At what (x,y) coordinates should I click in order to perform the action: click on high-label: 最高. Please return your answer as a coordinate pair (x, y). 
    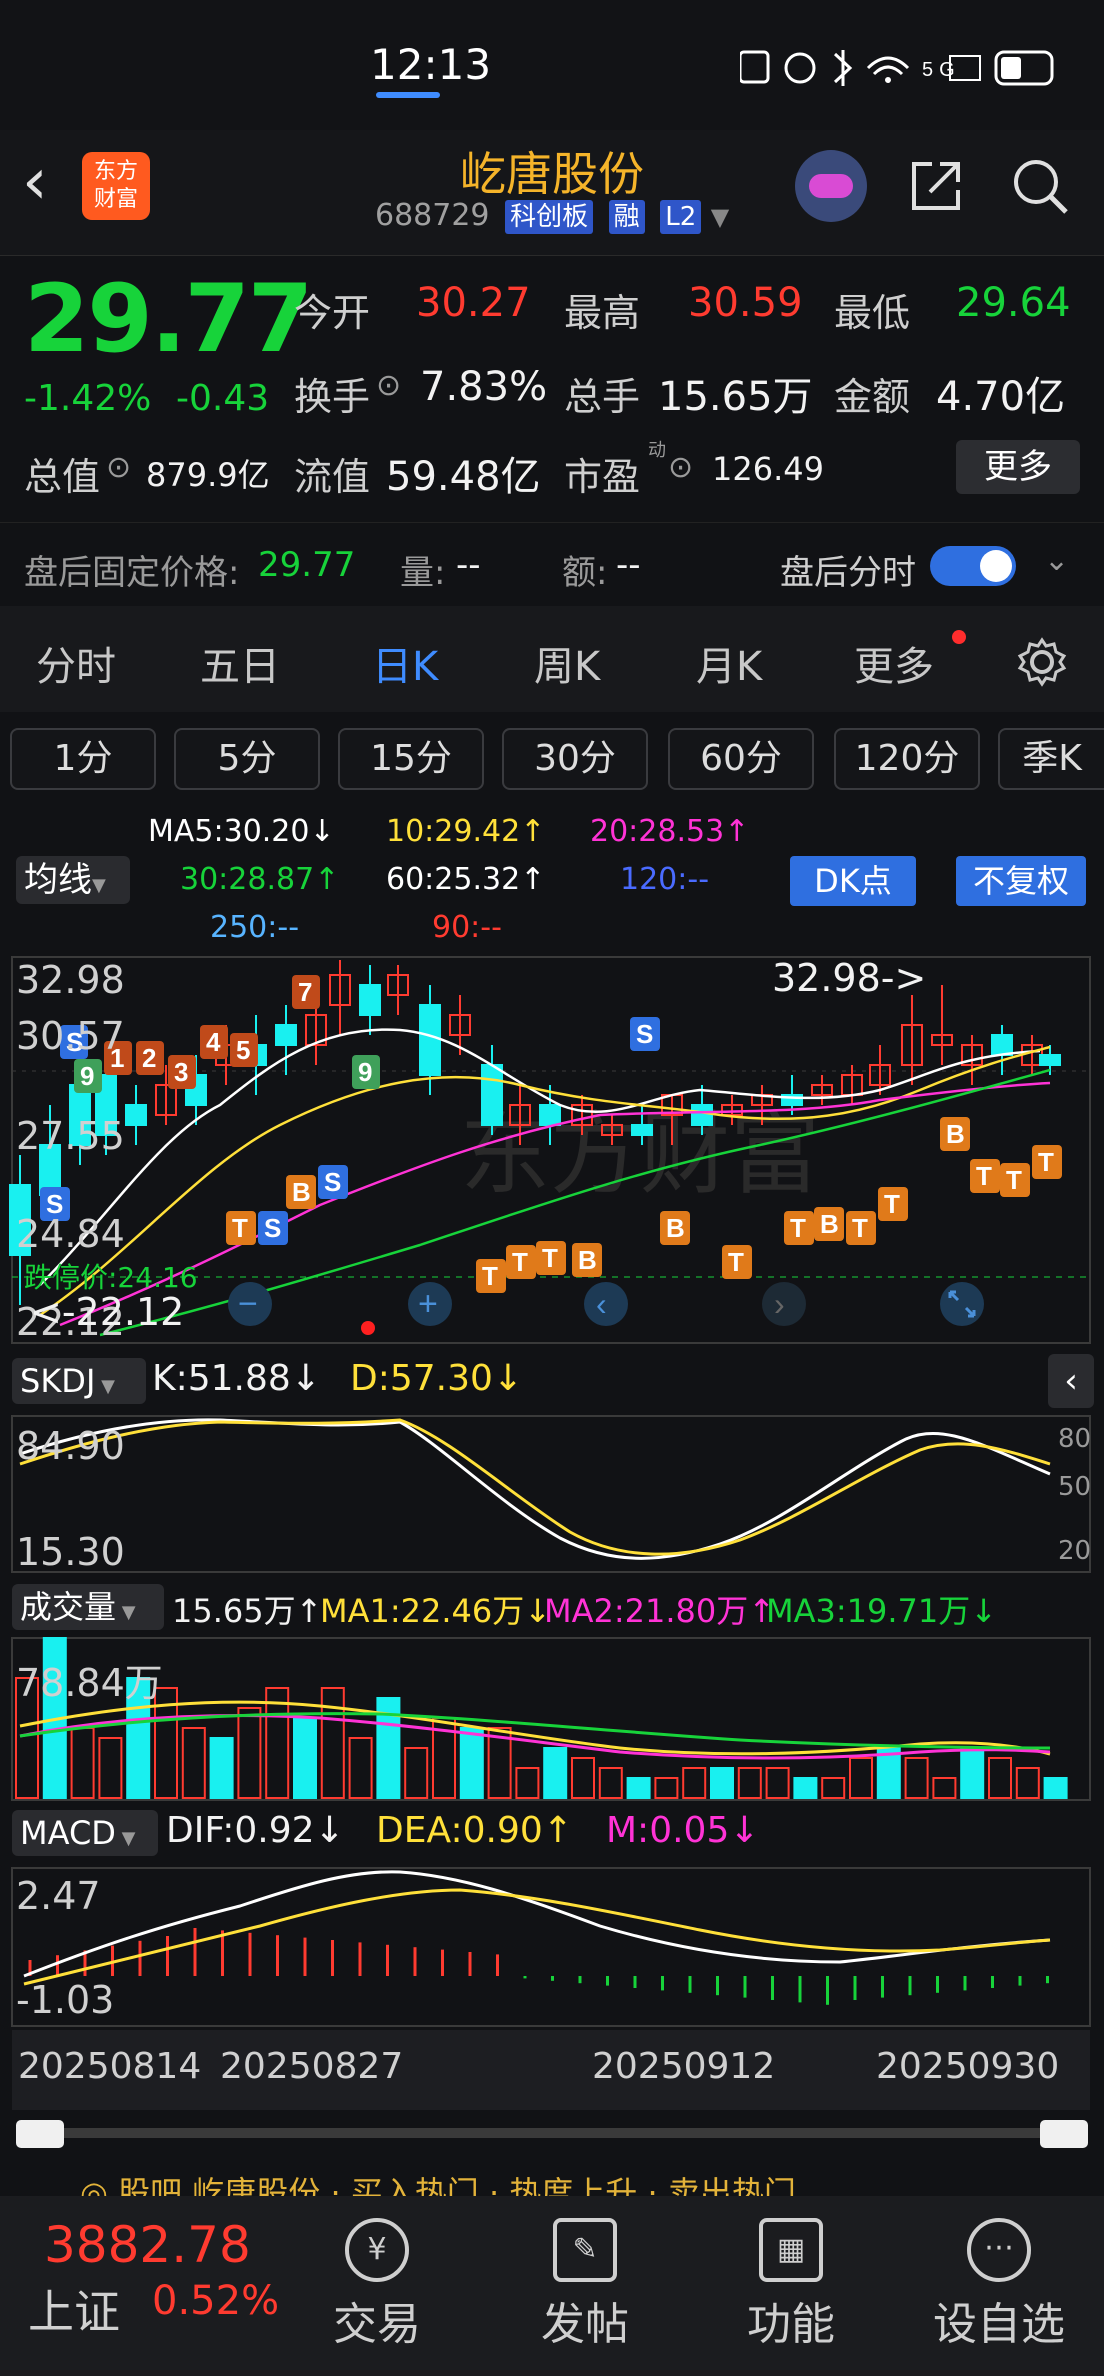
    Looking at the image, I should click on (602, 313).